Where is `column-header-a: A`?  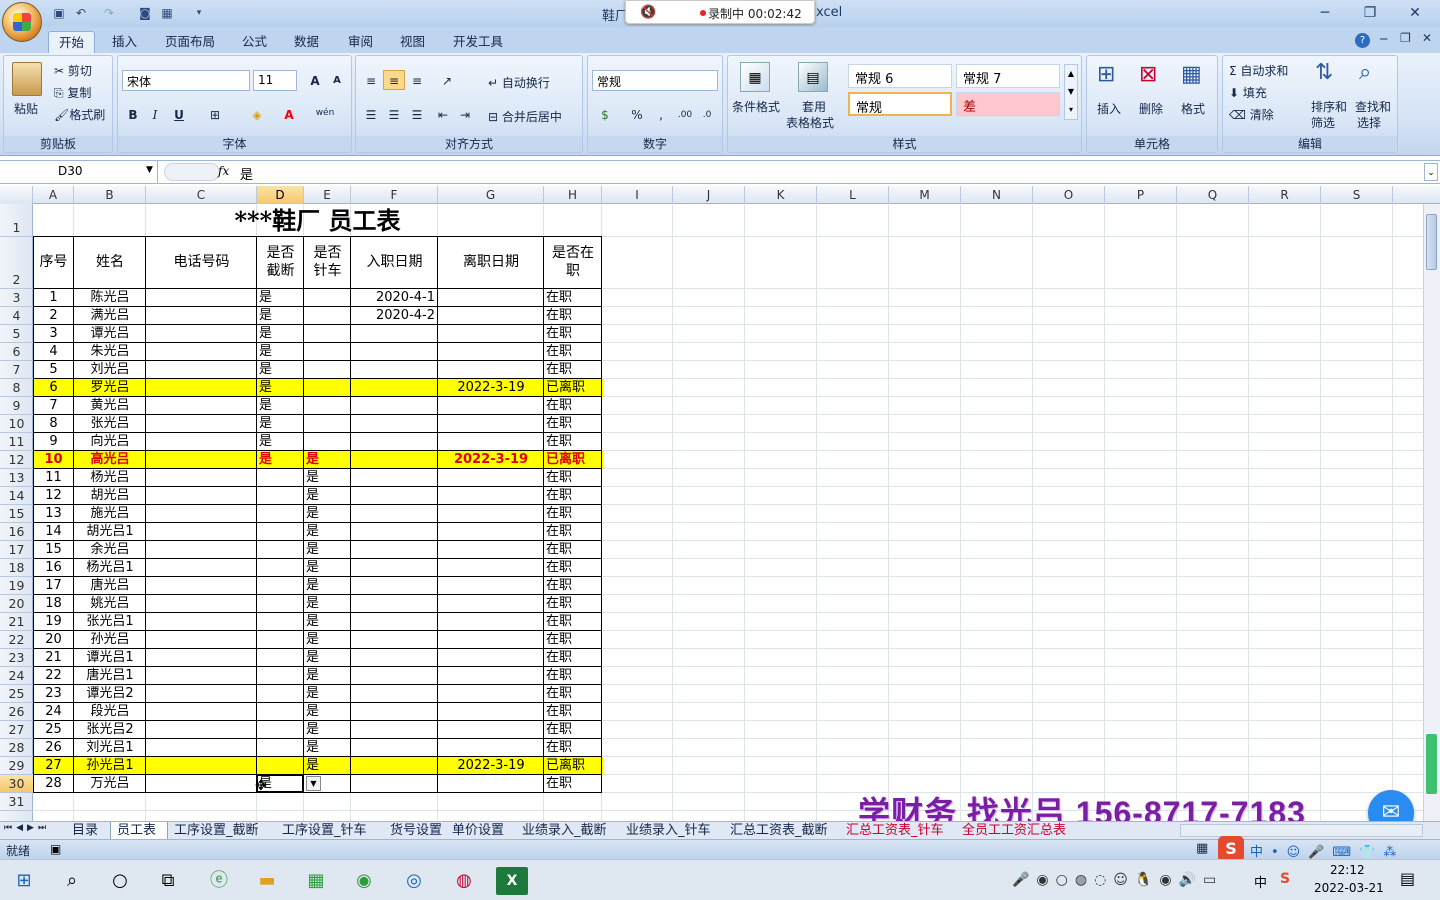
column-header-a: A is located at coordinates (53, 195).